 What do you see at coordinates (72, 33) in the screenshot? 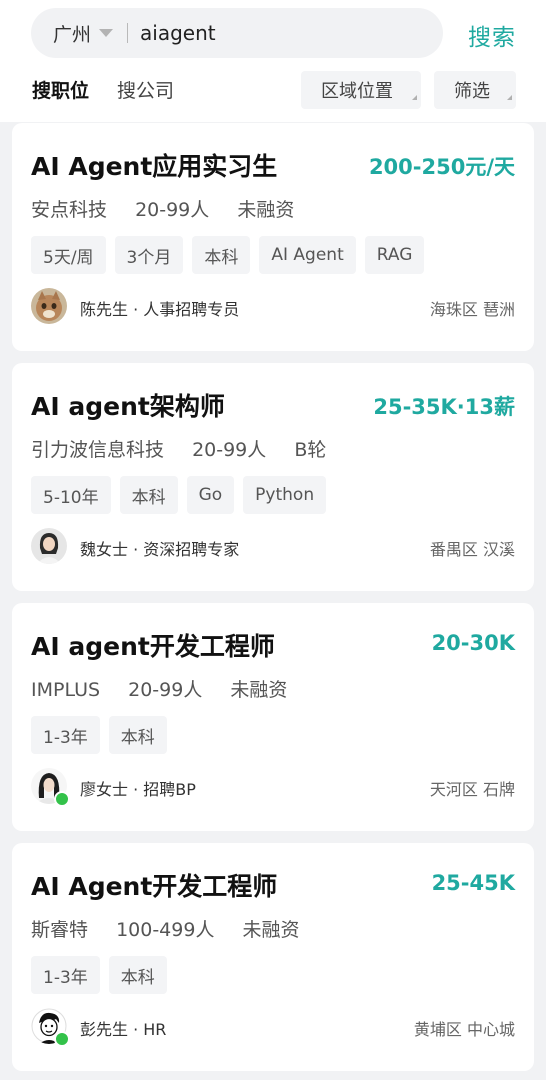
I see `city-selector: 广州` at bounding box center [72, 33].